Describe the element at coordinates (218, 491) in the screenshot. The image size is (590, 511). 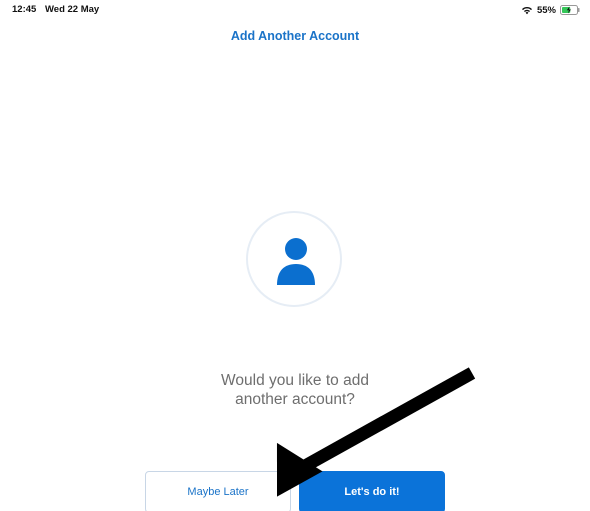
I see `maybe-later-button: Maybe Later` at that location.